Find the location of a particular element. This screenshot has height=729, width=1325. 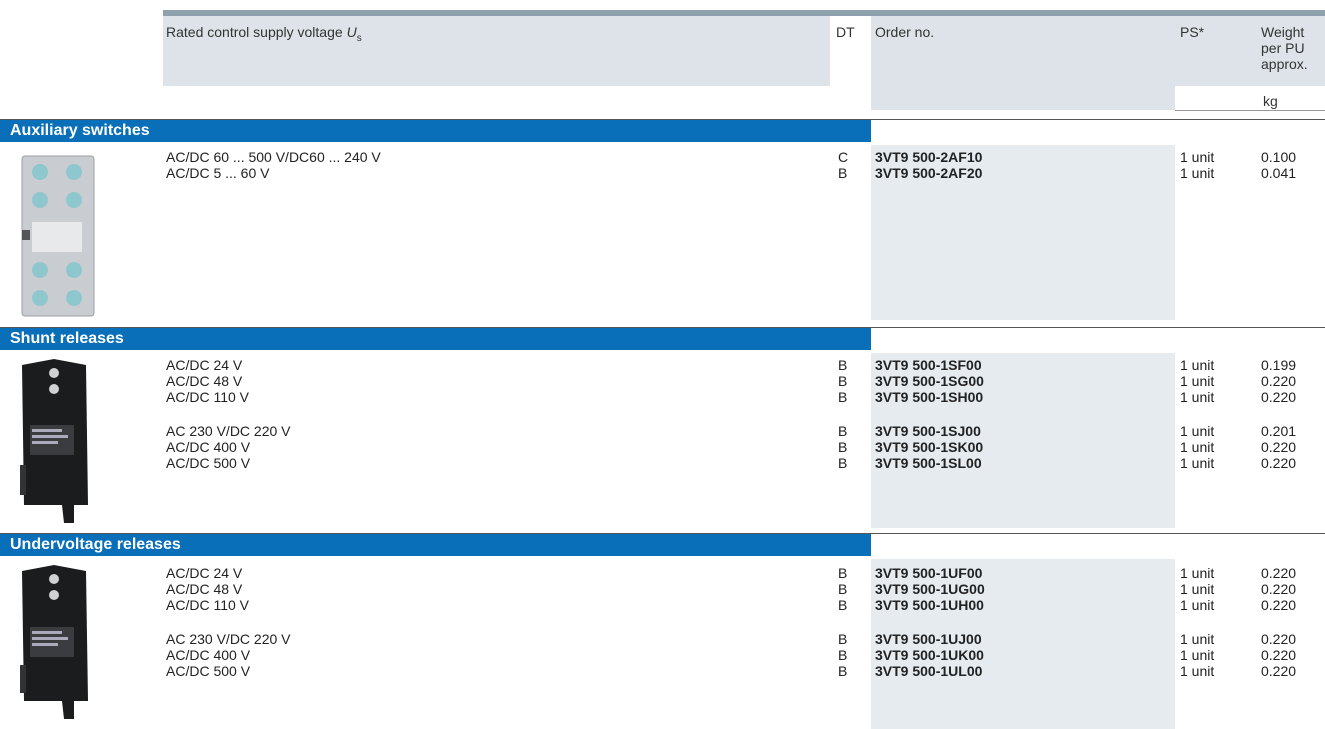

list-item-order: 3VT9 500-1UG00 is located at coordinates (930, 589).